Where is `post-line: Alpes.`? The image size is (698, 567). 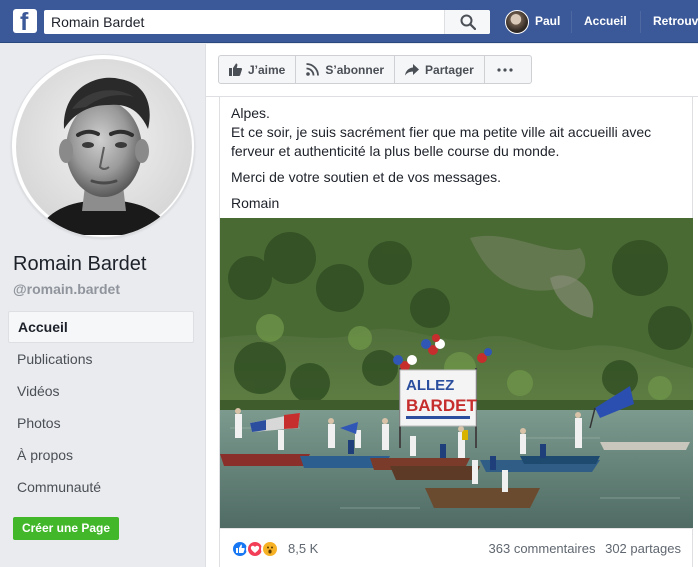
post-line: Alpes. is located at coordinates (250, 113).